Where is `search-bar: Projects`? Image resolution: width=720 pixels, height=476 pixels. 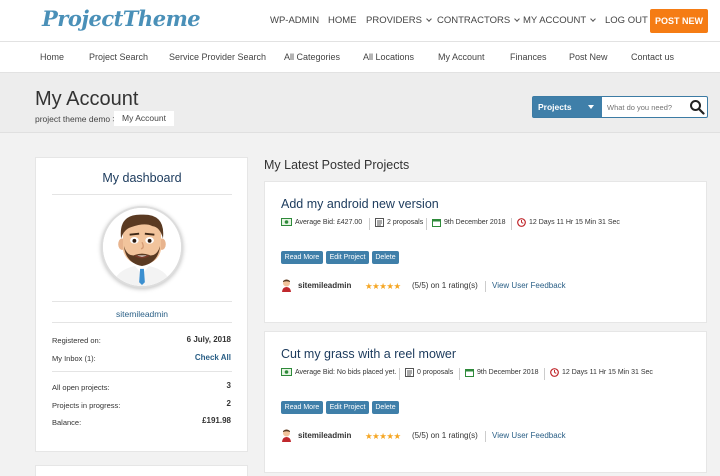 search-bar: Projects is located at coordinates (620, 107).